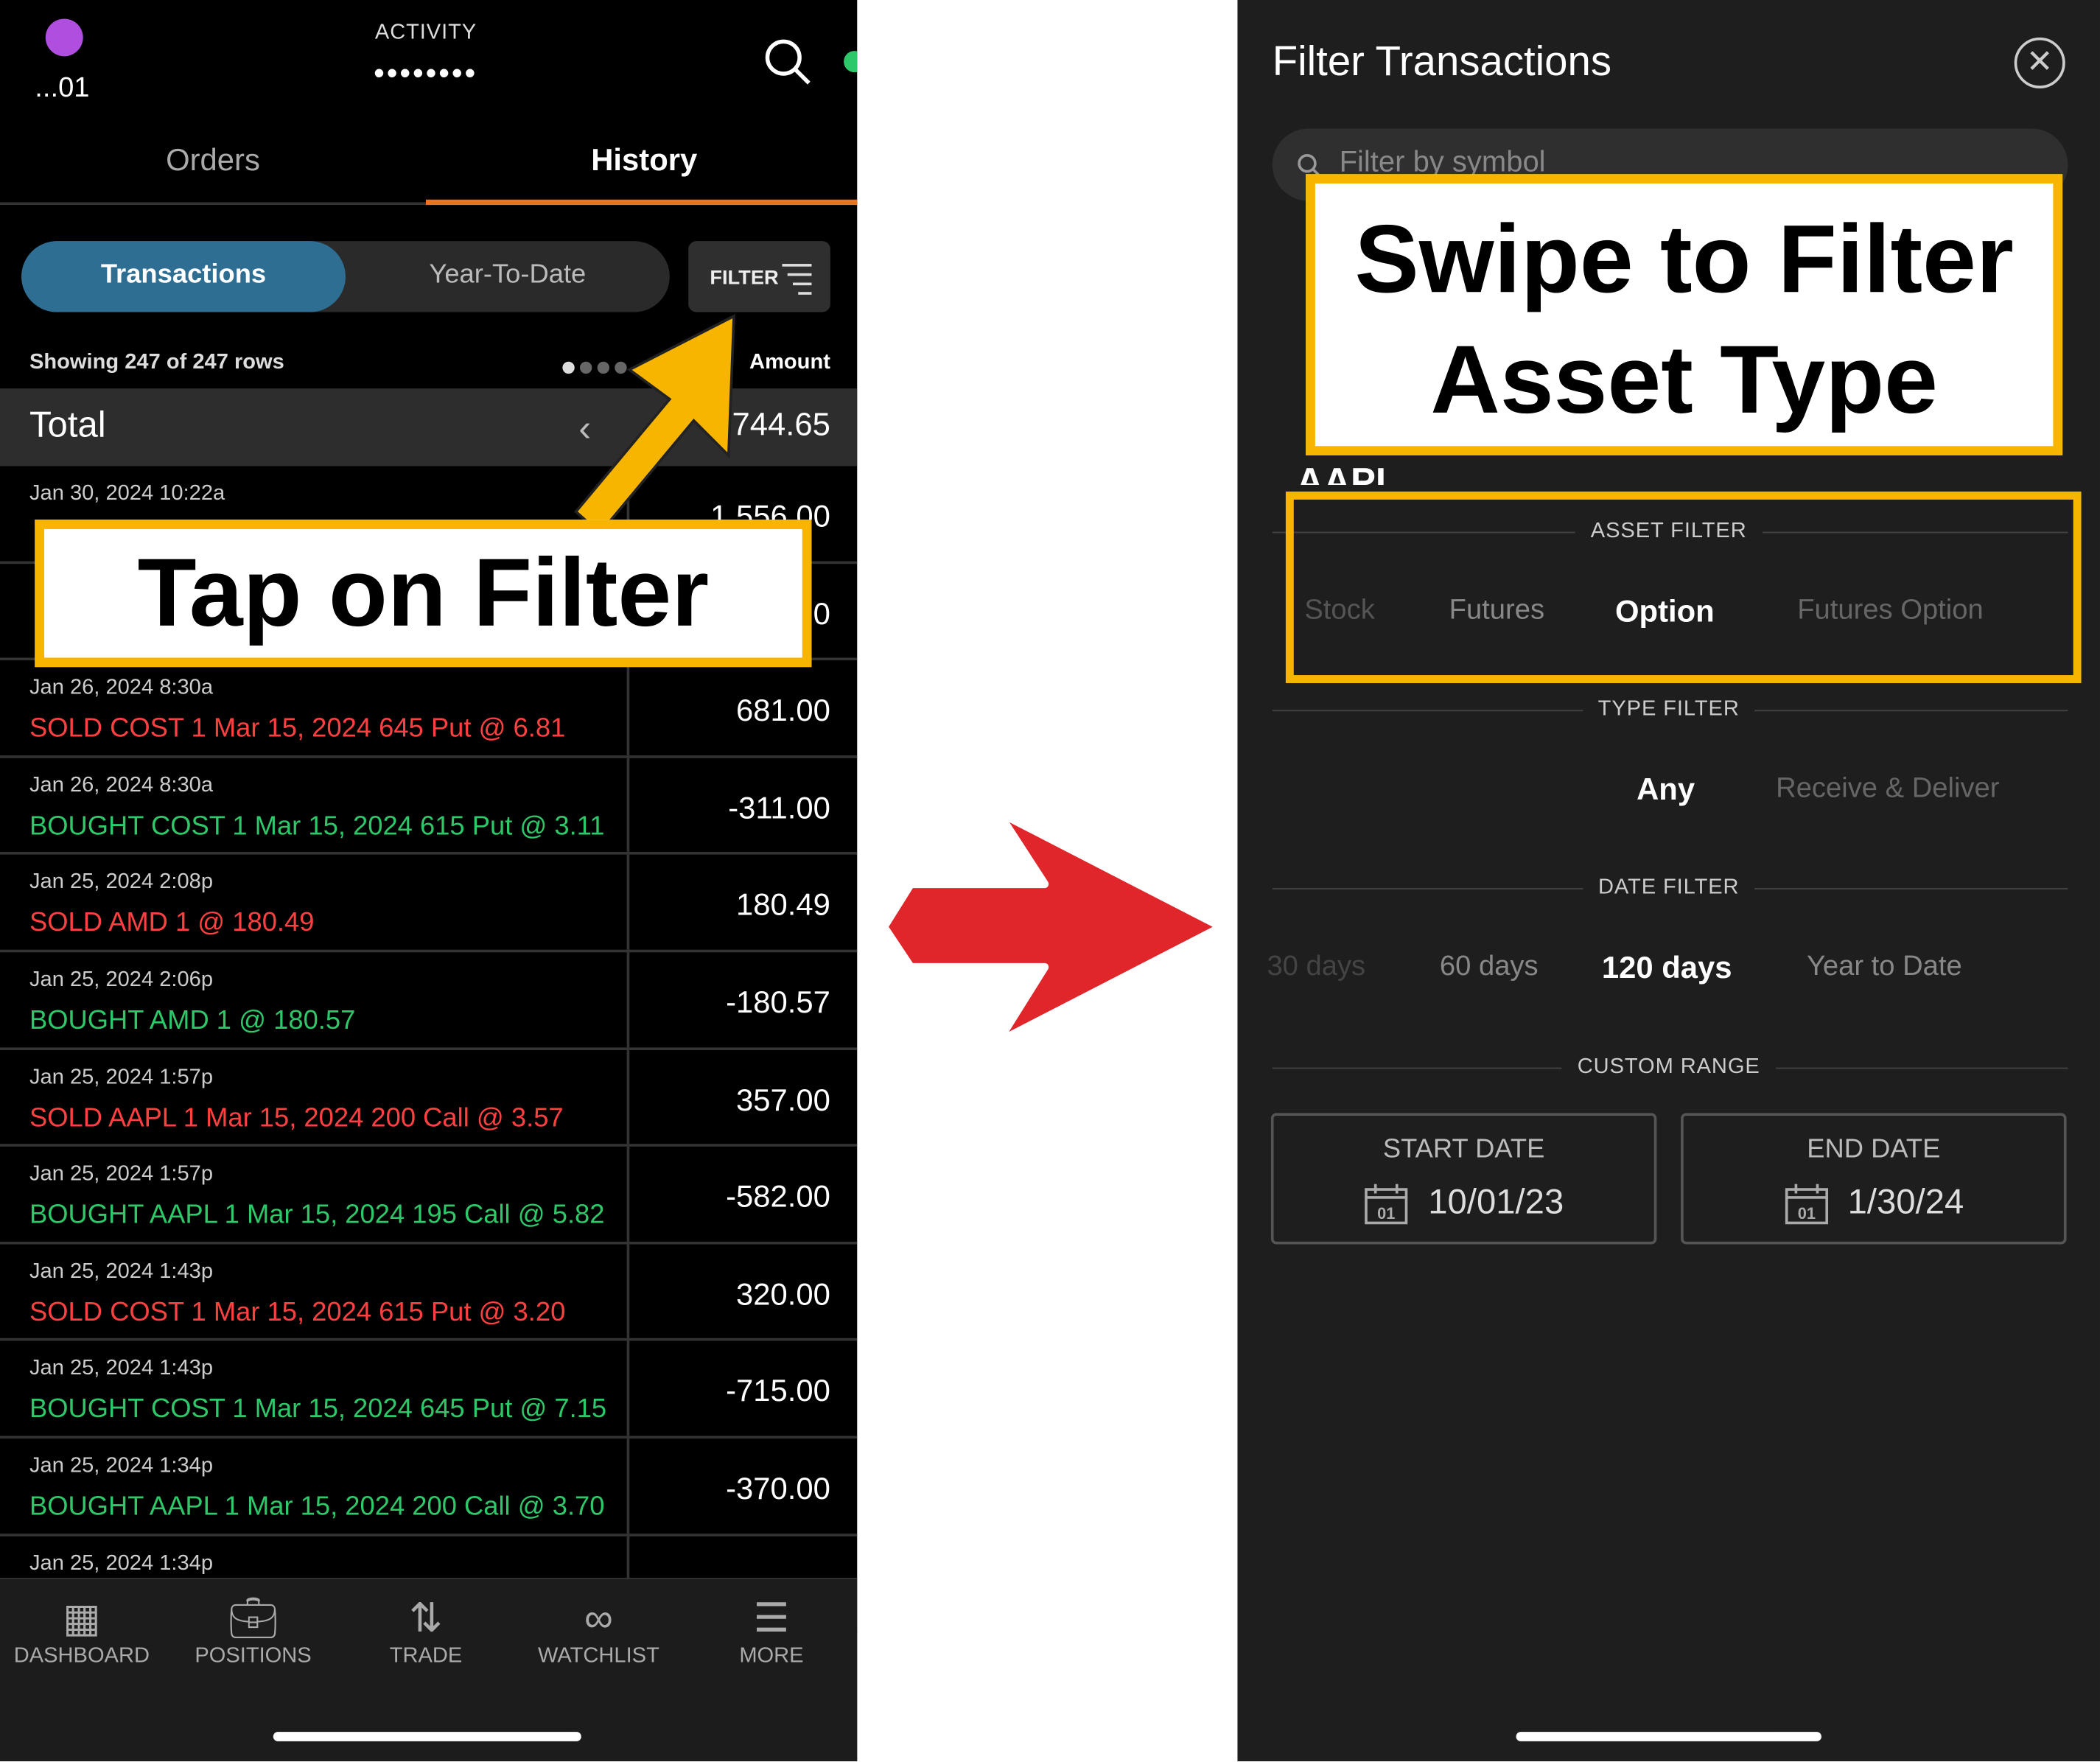  Describe the element at coordinates (1684, 260) in the screenshot. I see `swipe-callout-line1: Swipe to Filter` at that location.